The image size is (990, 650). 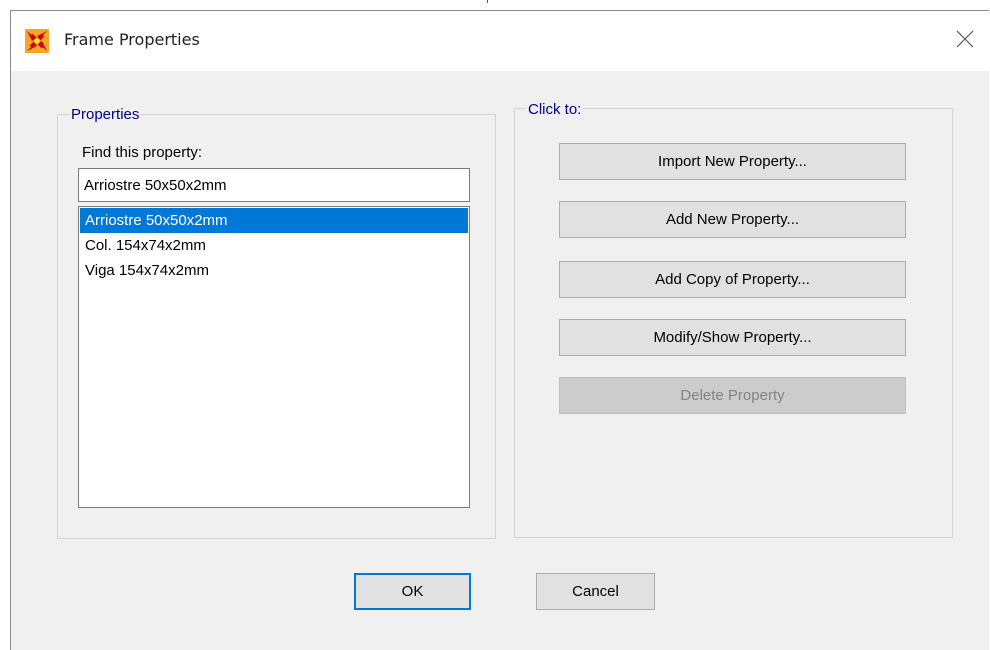 I want to click on close-icon, so click(x=965, y=39).